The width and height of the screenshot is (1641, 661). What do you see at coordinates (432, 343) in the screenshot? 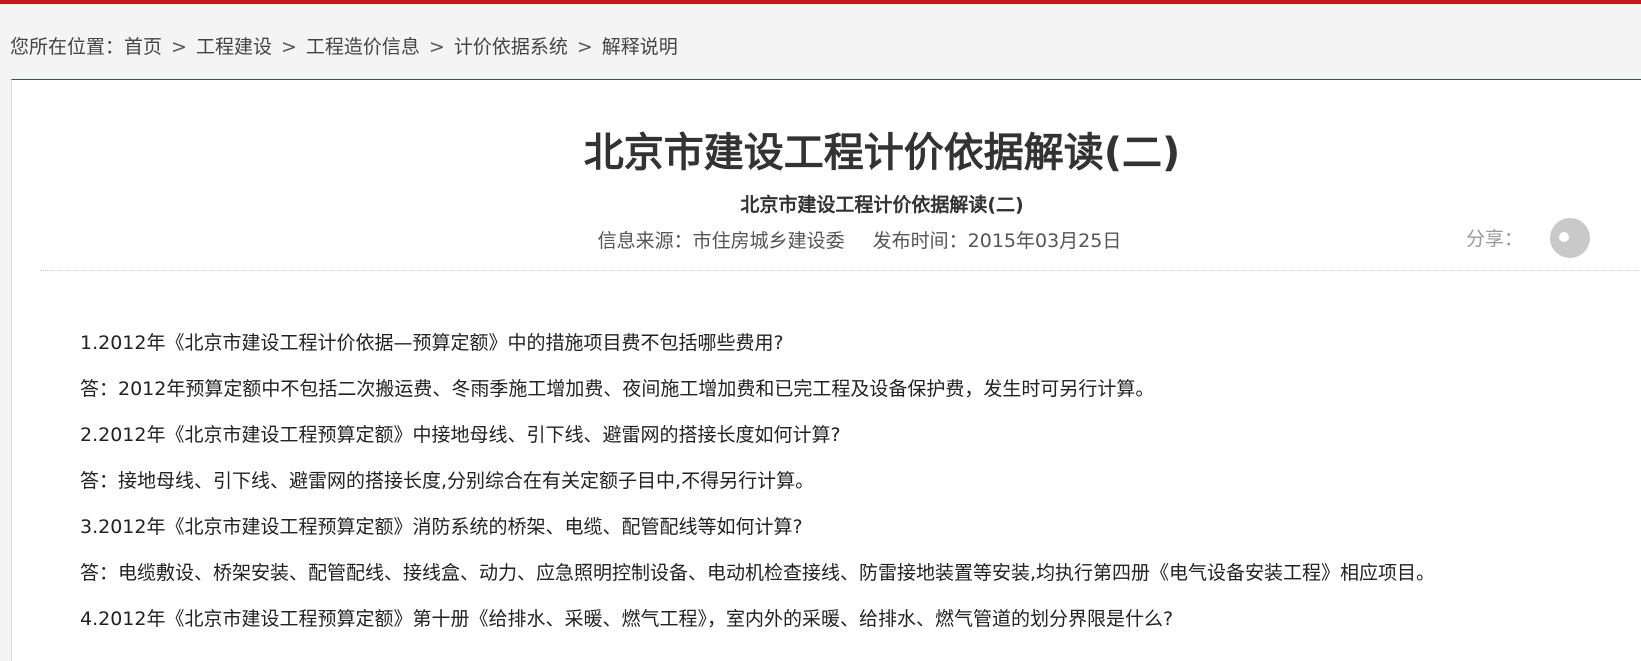
I see `article-paragraph: 1.2012年《北京市建设工程计价依据—预算定额》中的措施项目费不包括哪些费用?` at bounding box center [432, 343].